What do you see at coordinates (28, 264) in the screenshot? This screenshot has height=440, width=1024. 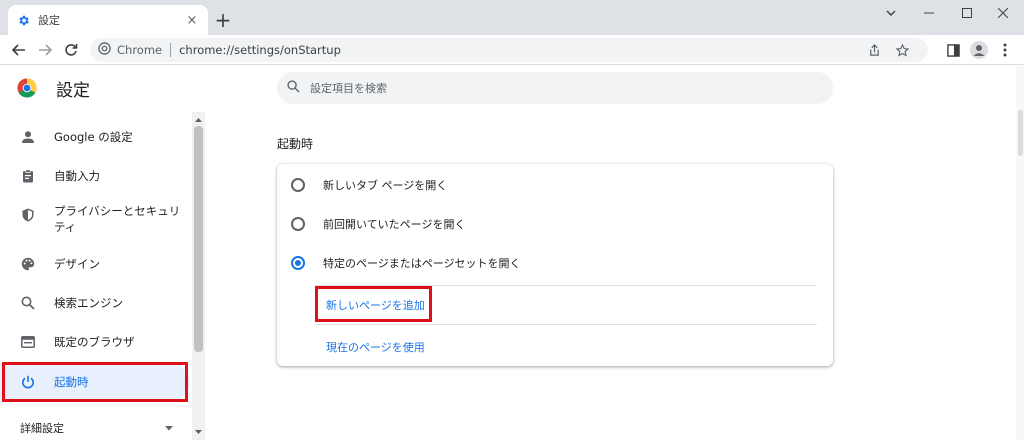 I see `palette-icon` at bounding box center [28, 264].